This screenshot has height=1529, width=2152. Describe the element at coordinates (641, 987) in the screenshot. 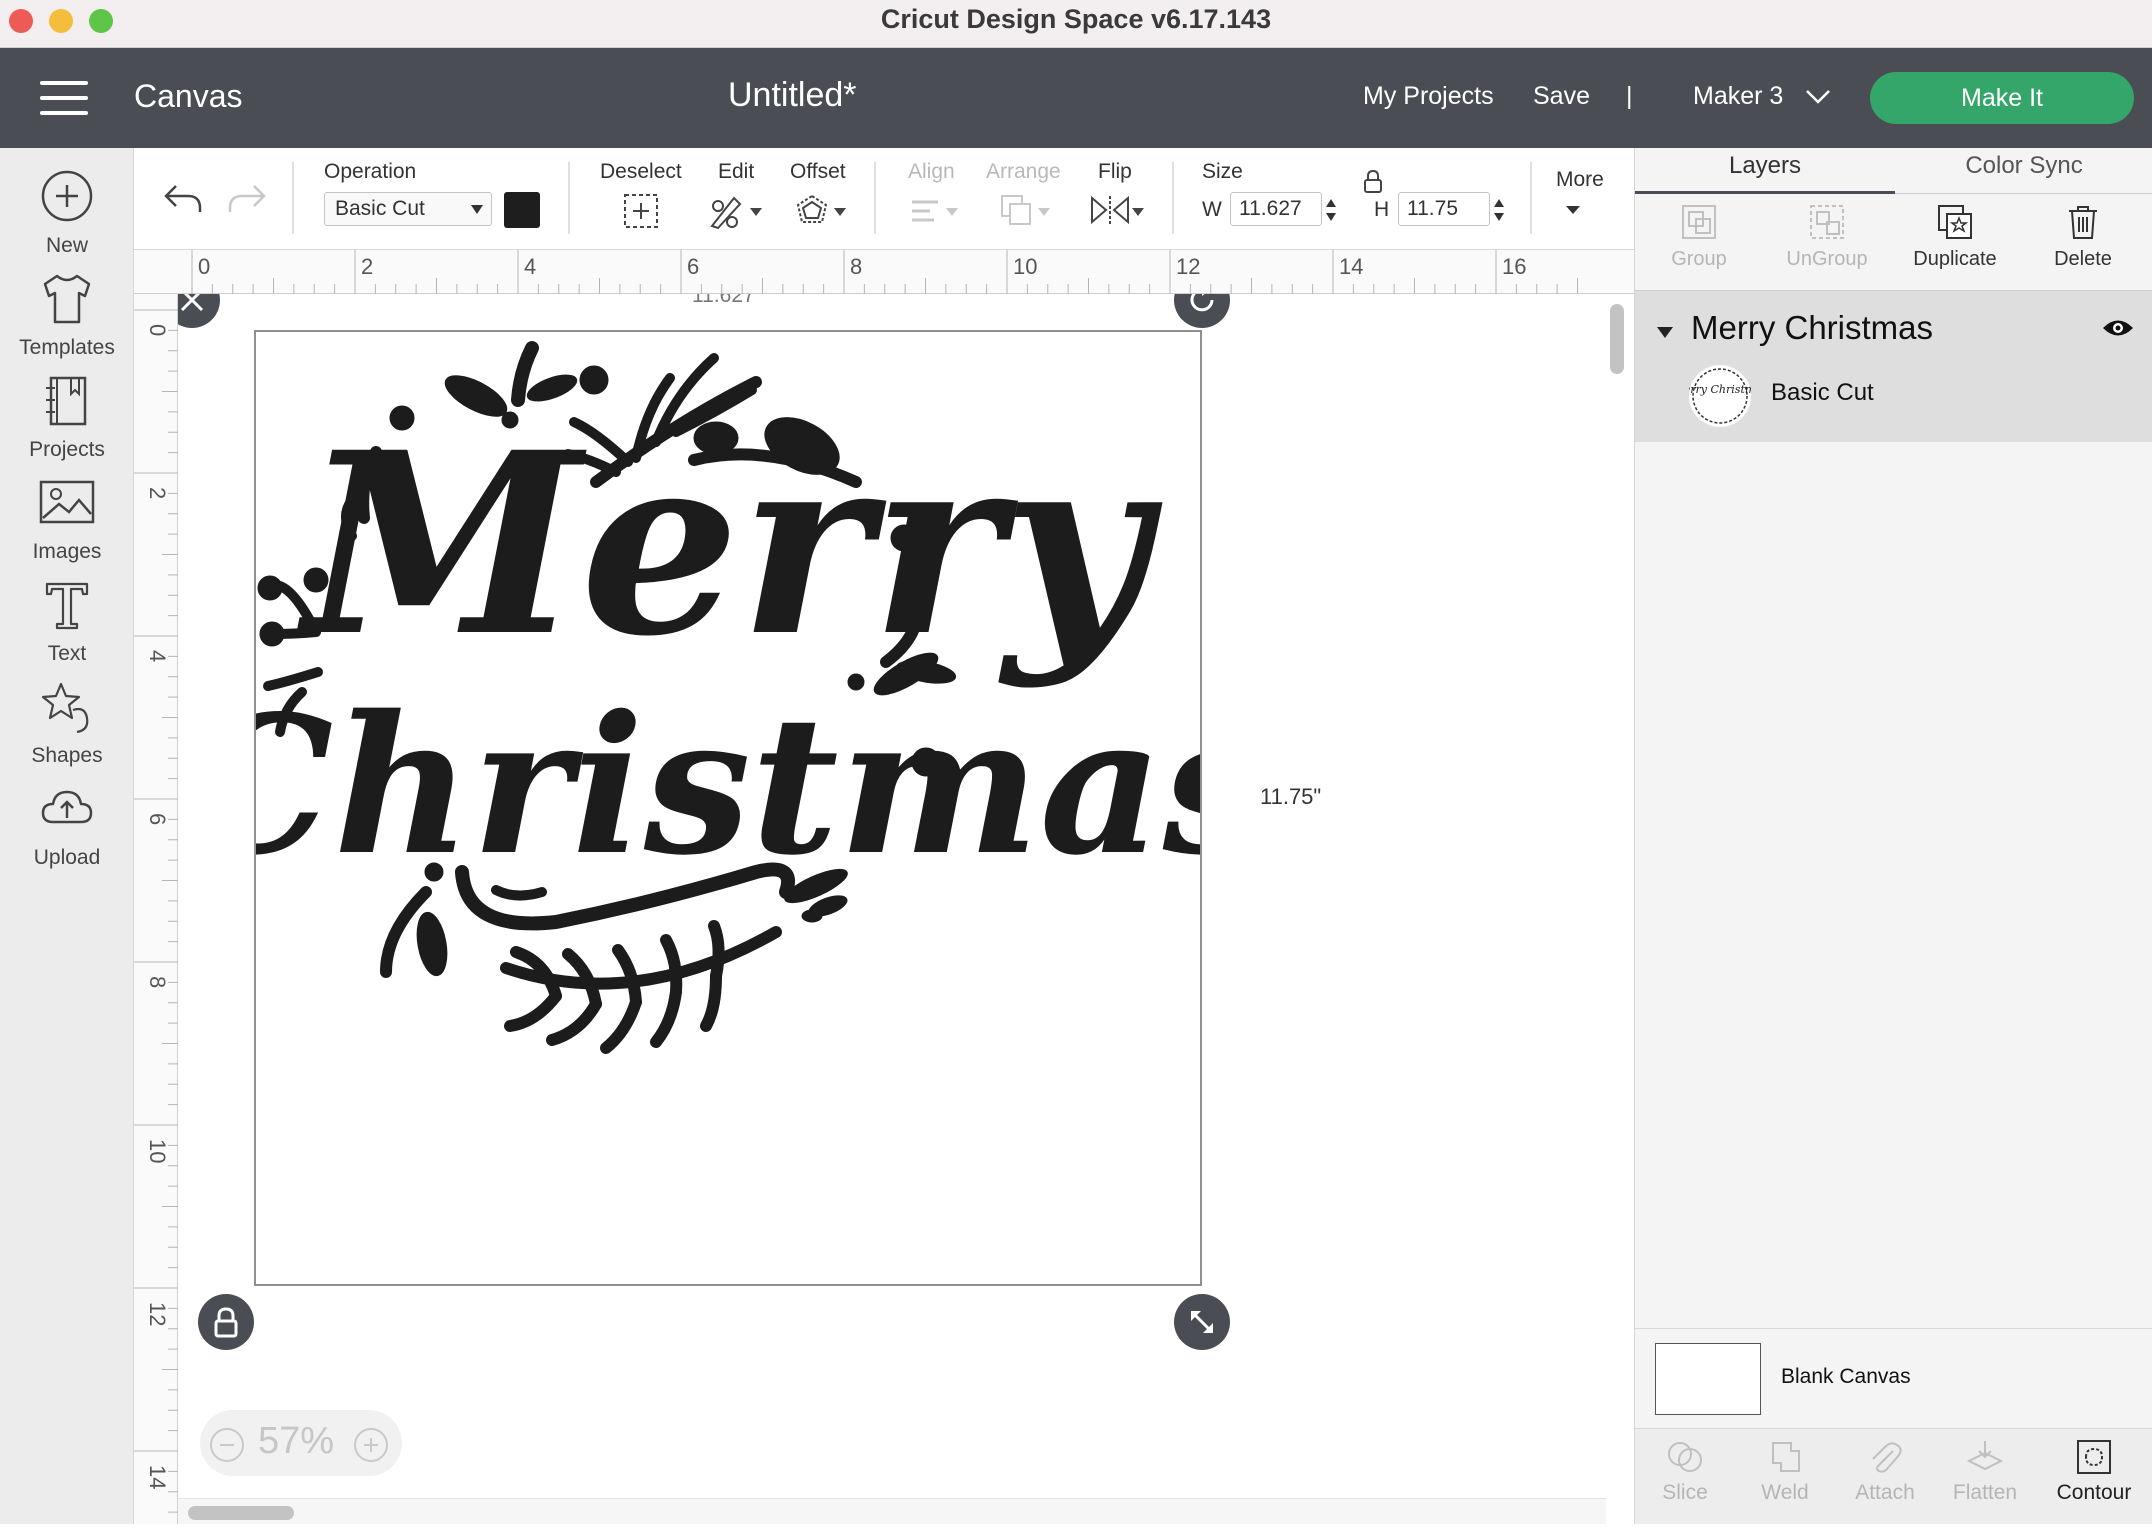

I see `fern-bottom-art` at that location.